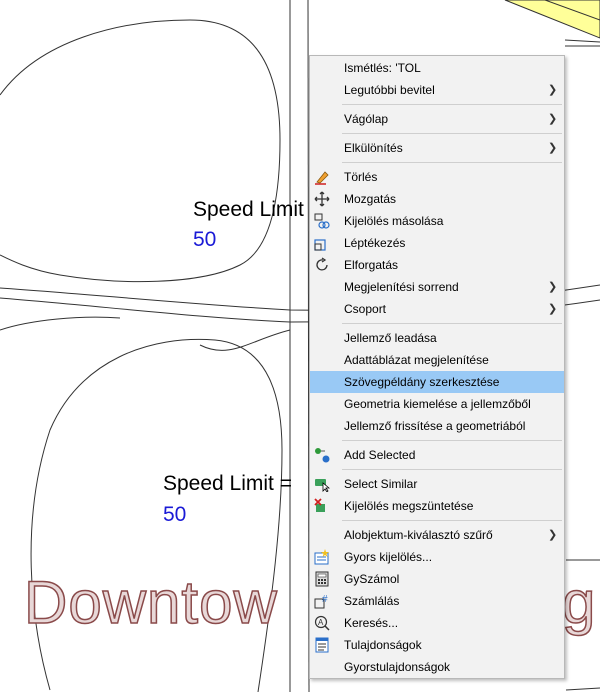 The width and height of the screenshot is (600, 692). I want to click on menu-item-quickcalc: GySzámol, so click(437, 579).